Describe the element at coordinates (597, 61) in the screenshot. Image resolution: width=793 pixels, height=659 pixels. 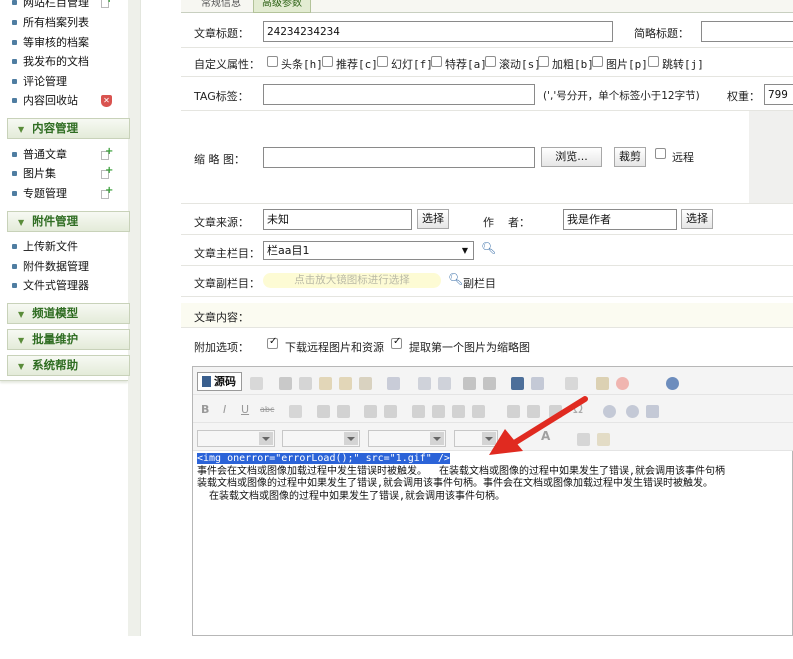
I see `flag-image-checkbox` at that location.